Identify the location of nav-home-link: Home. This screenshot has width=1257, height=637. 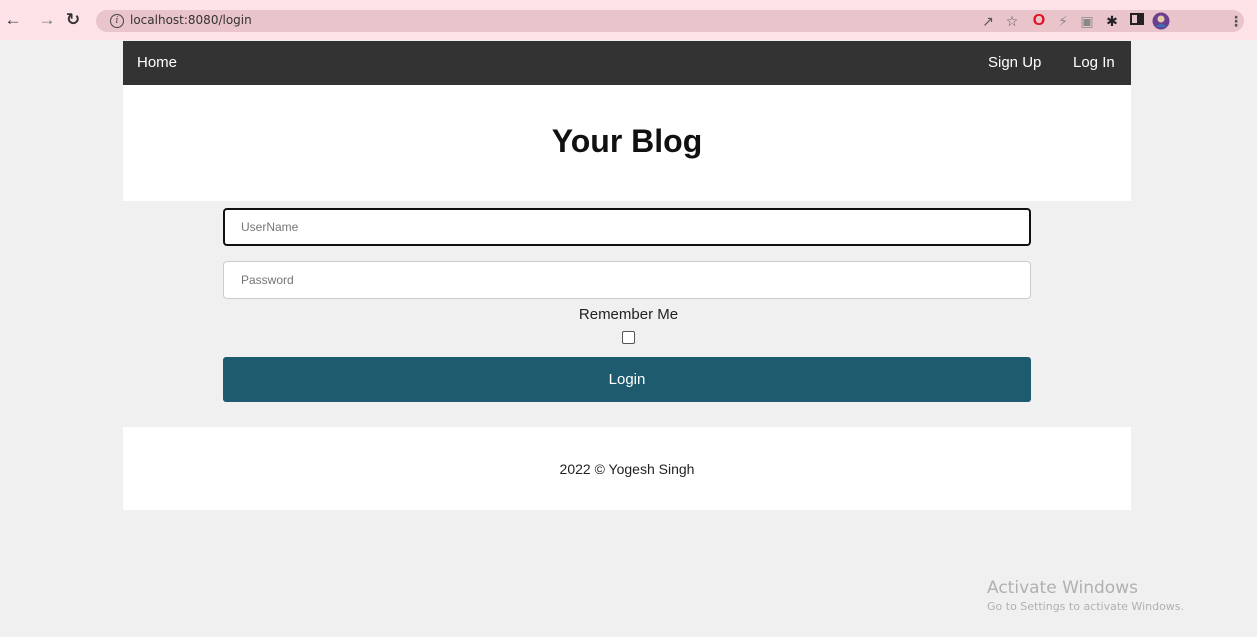
(157, 63).